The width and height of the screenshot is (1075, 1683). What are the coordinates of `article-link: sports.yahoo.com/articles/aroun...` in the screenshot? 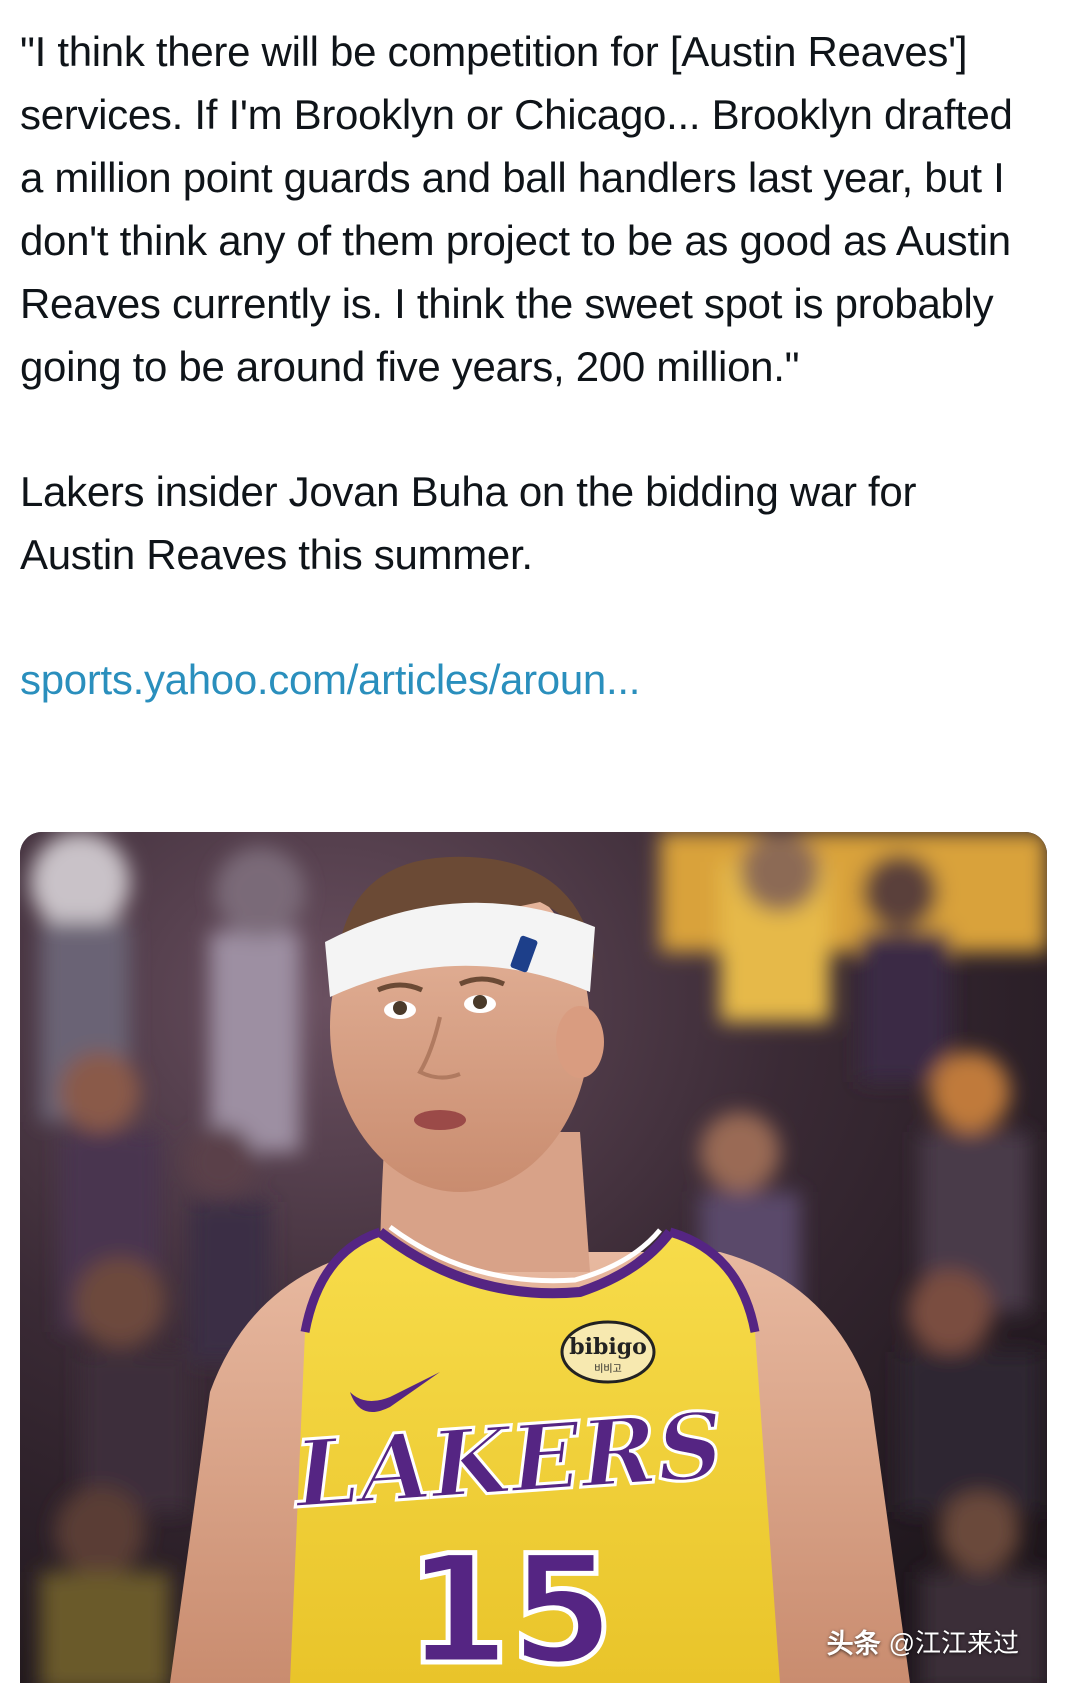 It's located at (330, 679).